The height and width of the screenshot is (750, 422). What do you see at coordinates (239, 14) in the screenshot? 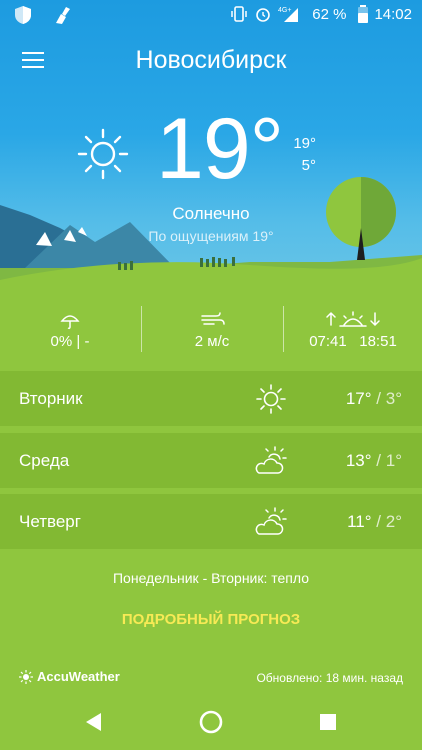
I see `vibrate-icon` at bounding box center [239, 14].